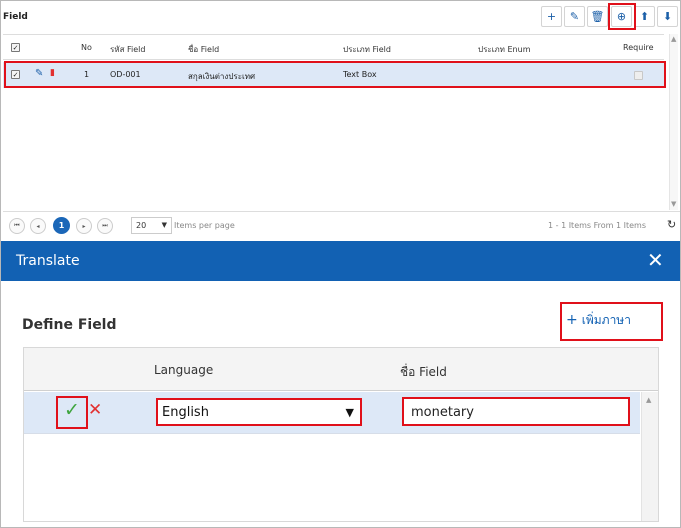 The image size is (681, 528). I want to click on delete-button: 🗑, so click(597, 16).